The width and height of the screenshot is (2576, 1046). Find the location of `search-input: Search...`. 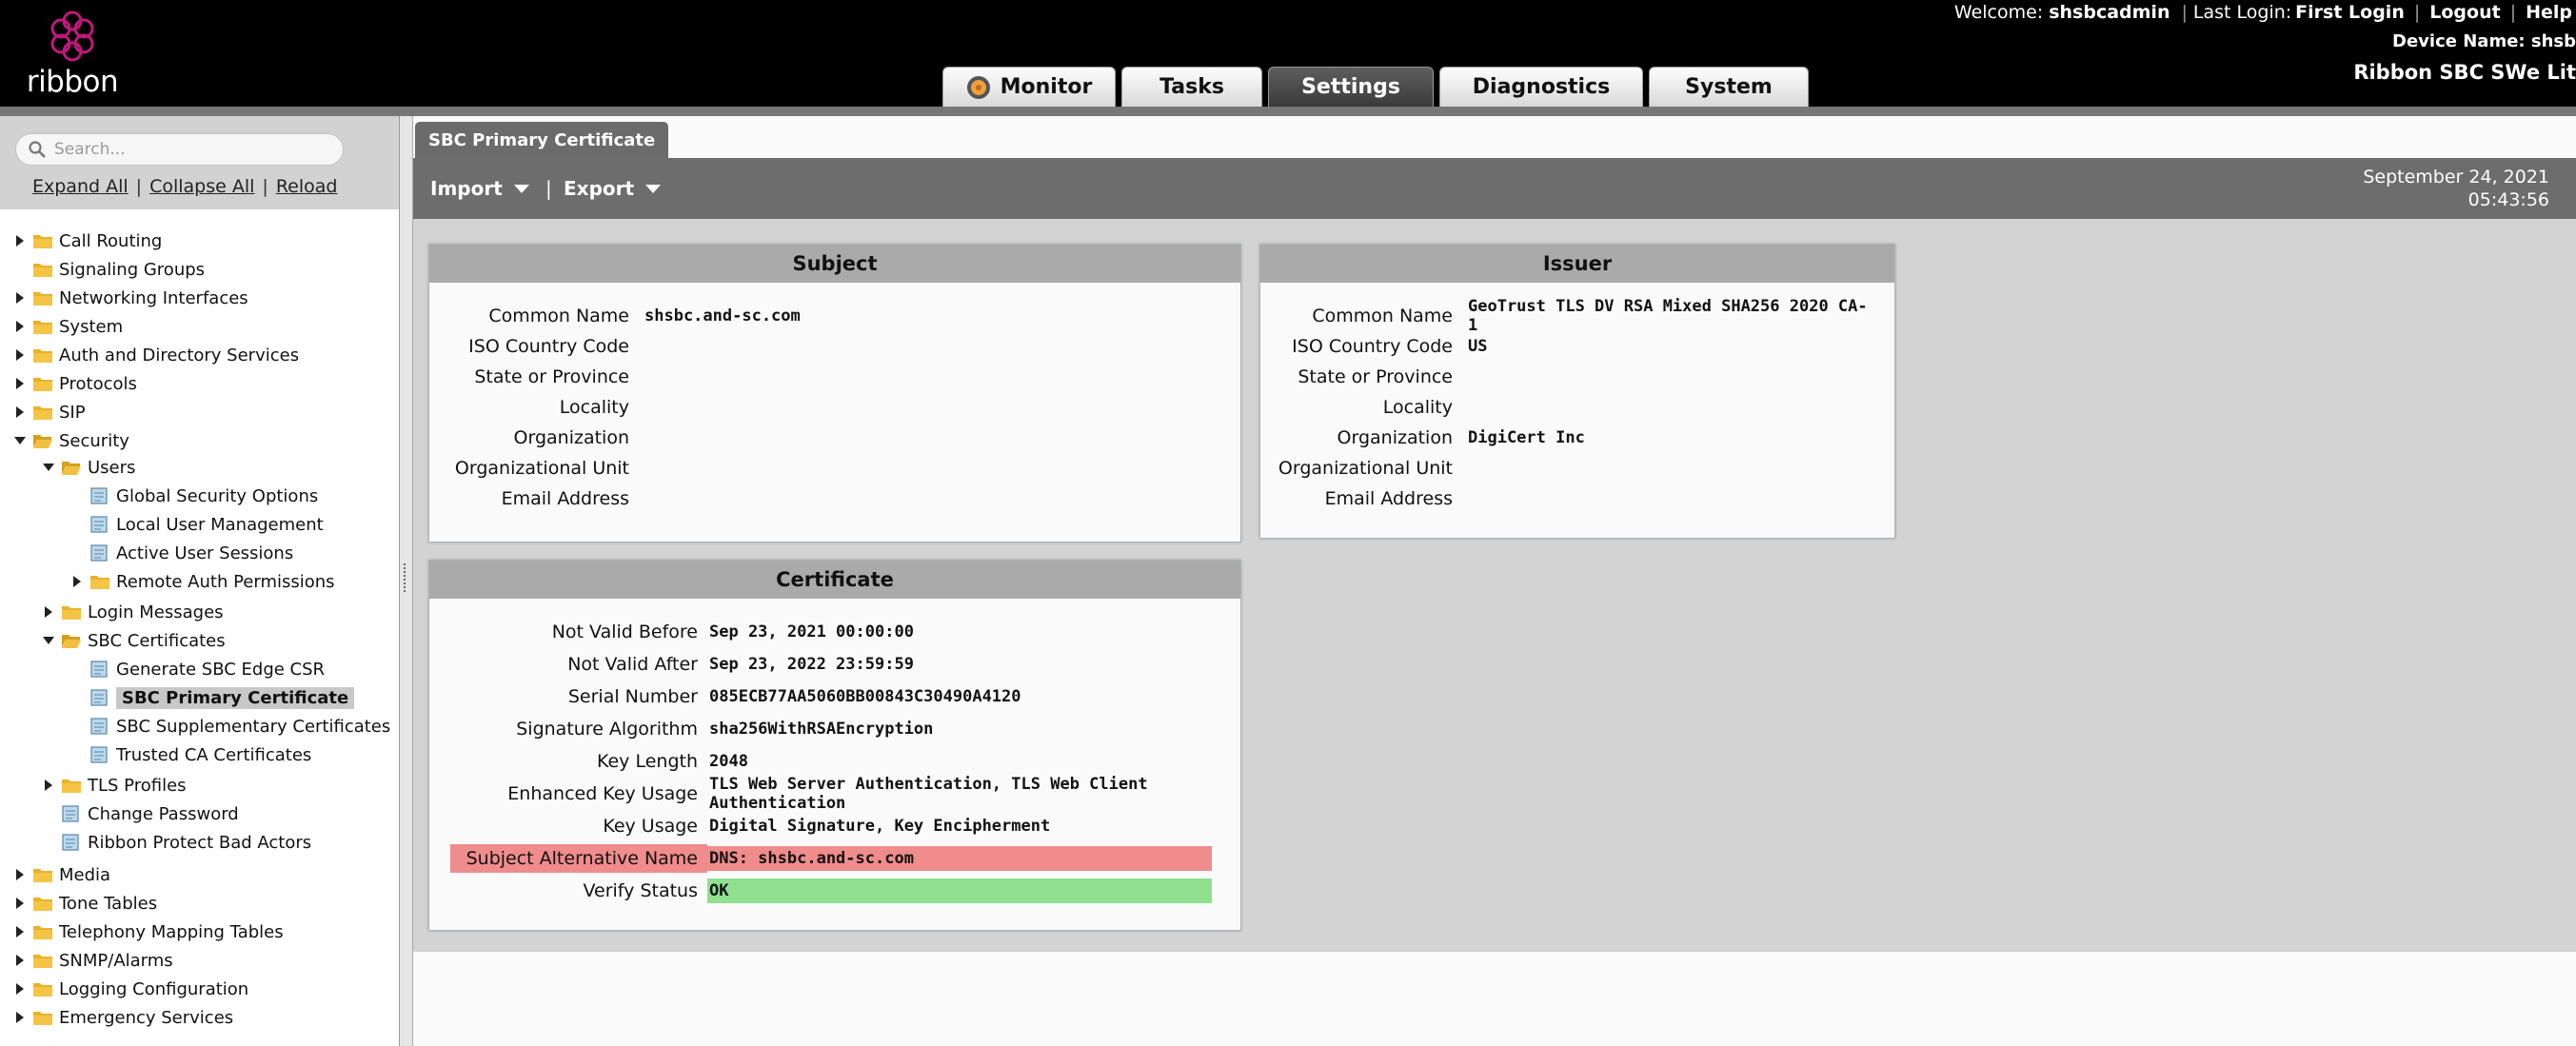

search-input: Search... is located at coordinates (180, 149).